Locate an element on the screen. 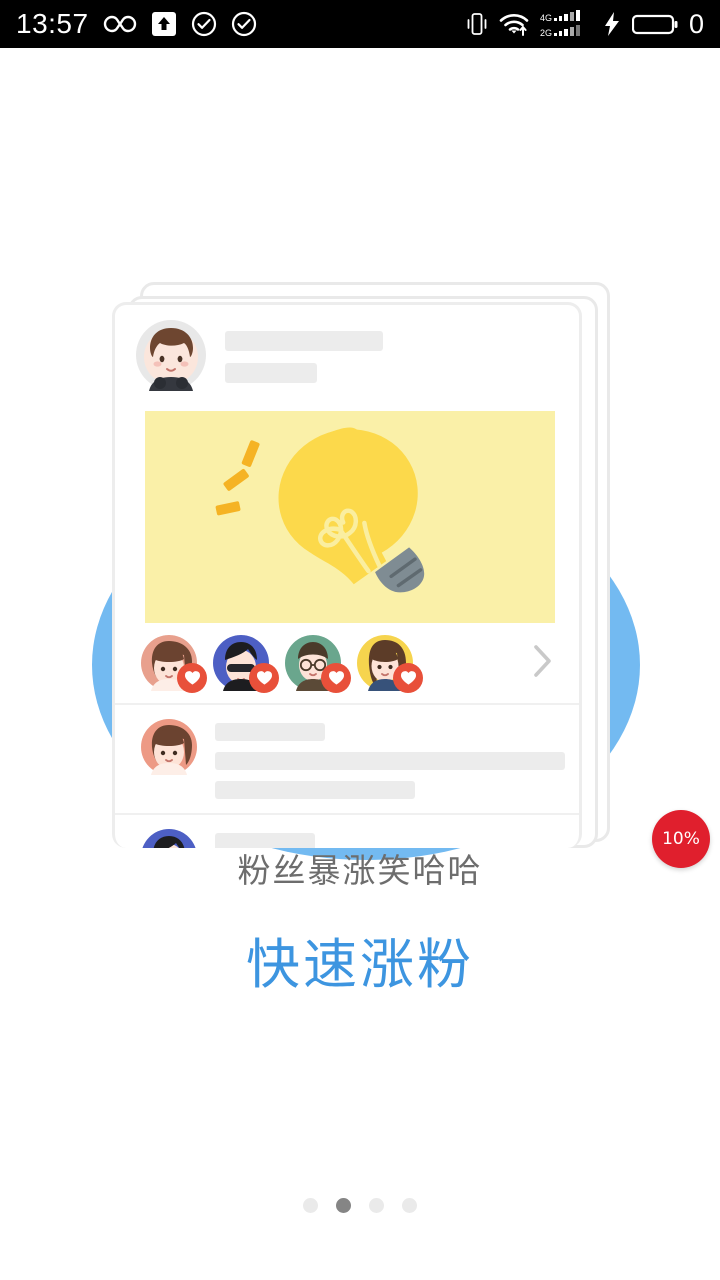  status-bar-left: 13:57 is located at coordinates (136, 24).